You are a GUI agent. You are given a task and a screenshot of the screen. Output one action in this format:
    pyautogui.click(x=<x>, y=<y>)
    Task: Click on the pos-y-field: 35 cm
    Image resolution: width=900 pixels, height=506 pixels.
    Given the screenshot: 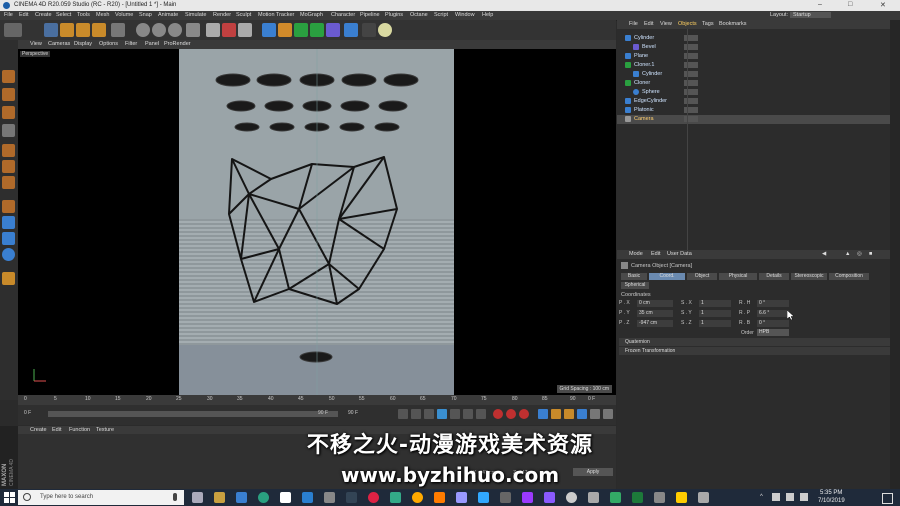 What is the action you would take?
    pyautogui.click(x=655, y=313)
    